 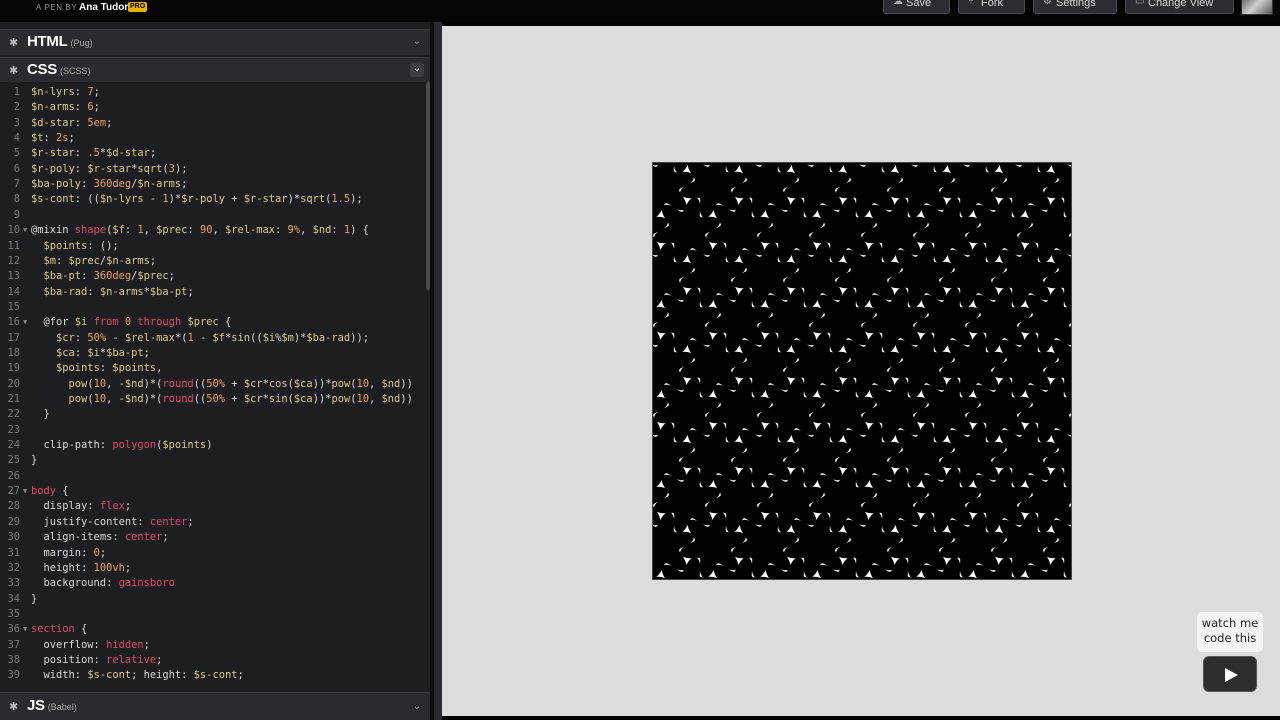 I want to click on code-line: 4 $t: 2s;, so click(x=213, y=138).